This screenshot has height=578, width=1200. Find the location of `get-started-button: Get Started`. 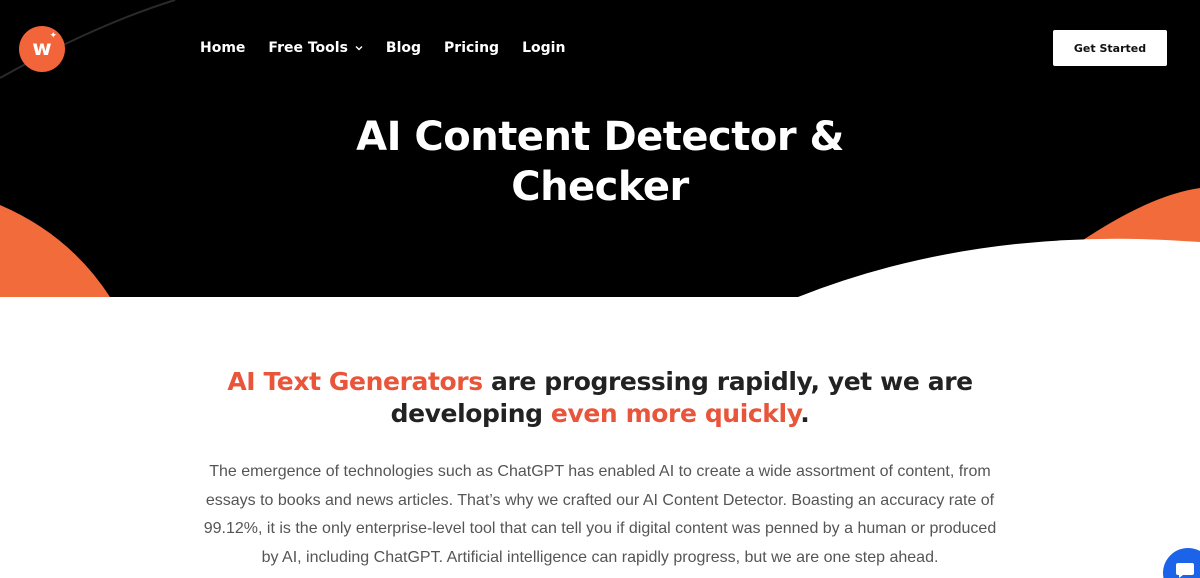

get-started-button: Get Started is located at coordinates (1110, 48).